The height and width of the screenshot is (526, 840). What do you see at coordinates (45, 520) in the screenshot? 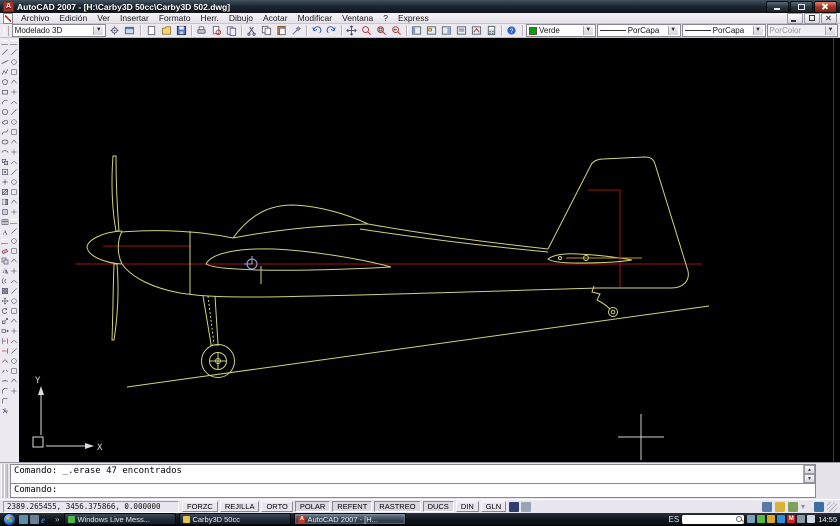
I see `internet-explorer-icon: e` at bounding box center [45, 520].